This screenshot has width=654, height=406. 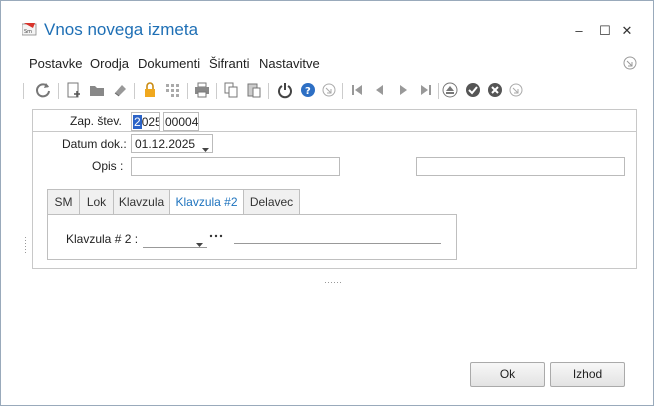 What do you see at coordinates (450, 90) in the screenshot?
I see `eject-icon` at bounding box center [450, 90].